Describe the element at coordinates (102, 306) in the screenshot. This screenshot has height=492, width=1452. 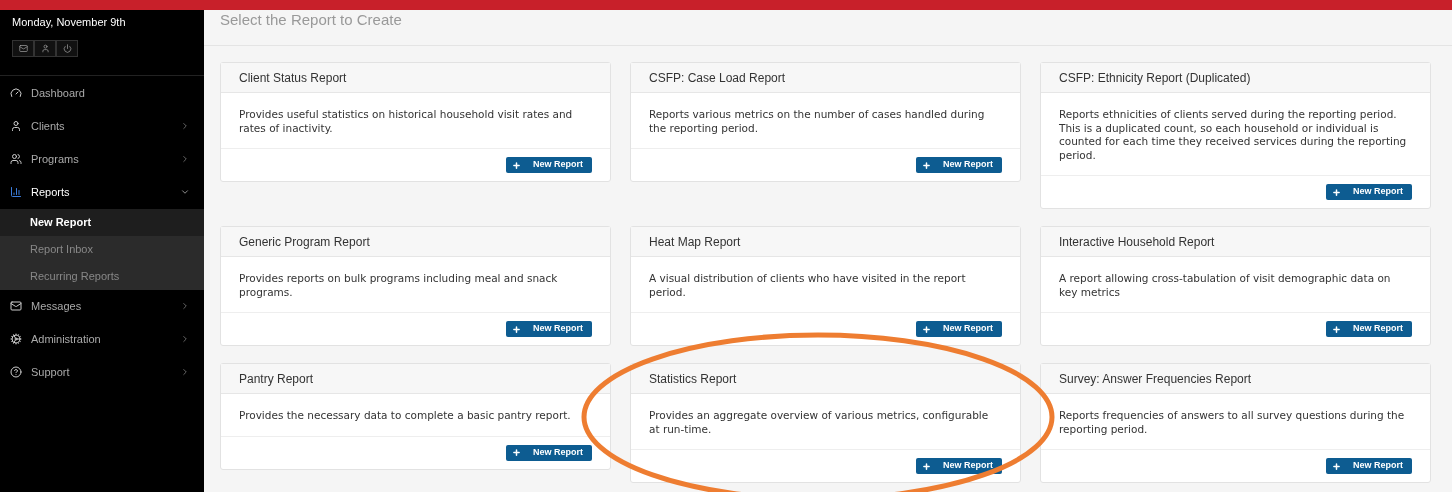
I see `nav-item: Messages` at that location.